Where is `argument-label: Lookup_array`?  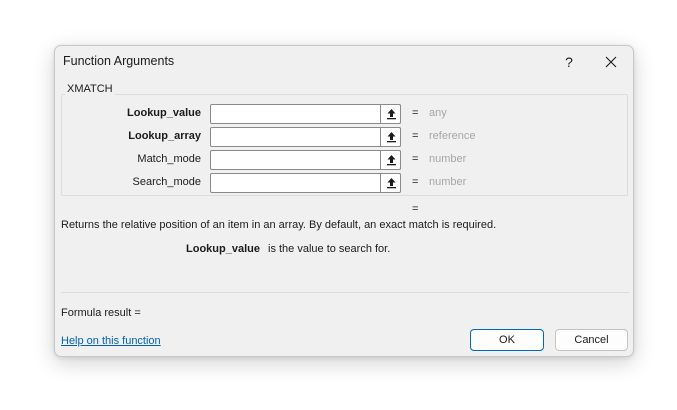 argument-label: Lookup_array is located at coordinates (164, 136).